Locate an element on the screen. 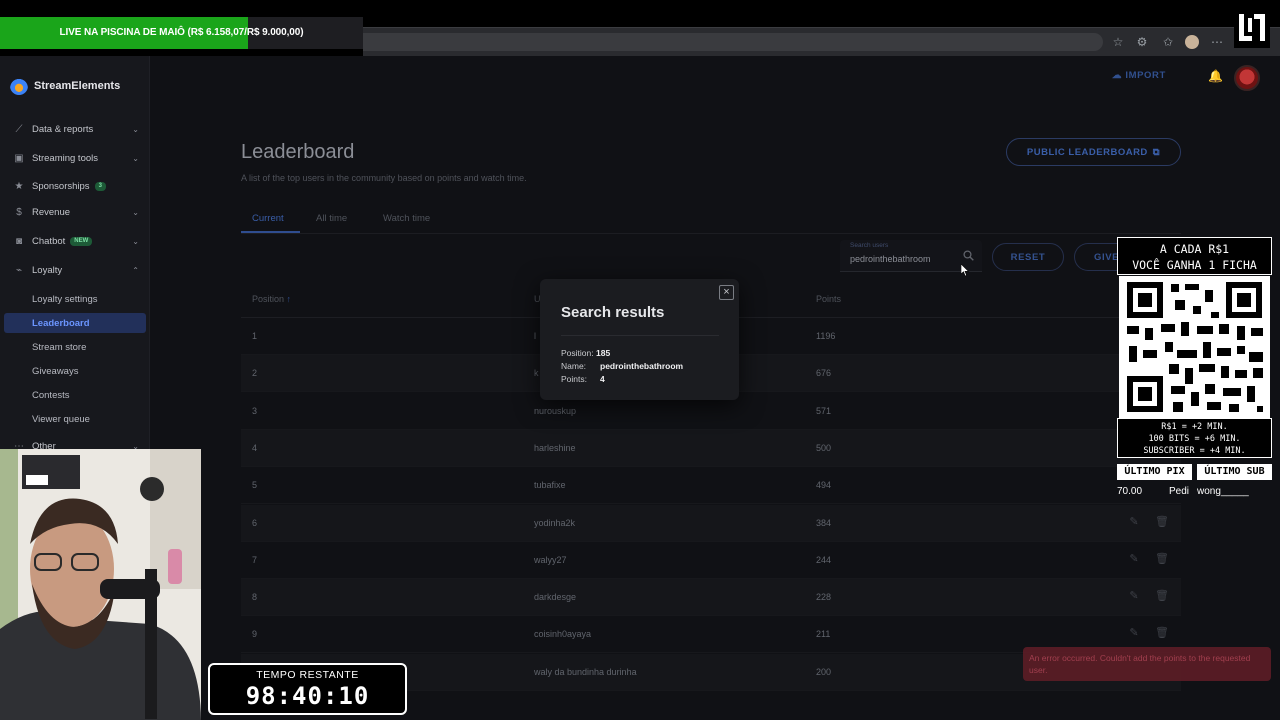 This screenshot has height=720, width=1280. browser-toolbar: ☆ ⚙ ✩ ⋯ is located at coordinates (821, 41).